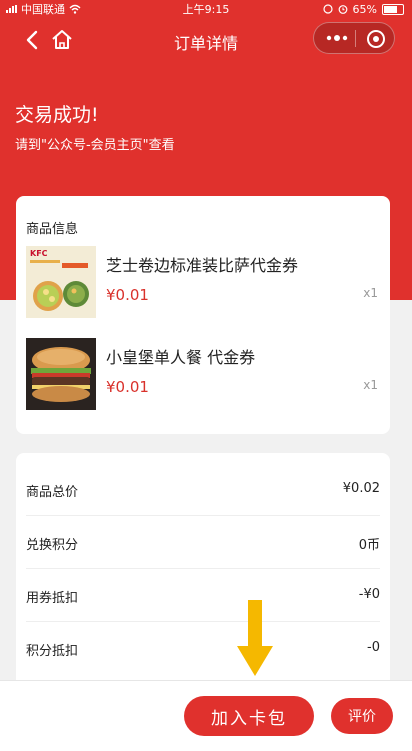  Describe the element at coordinates (203, 489) in the screenshot. I see `summary-row-total: 商品总价 ¥0.02` at that location.